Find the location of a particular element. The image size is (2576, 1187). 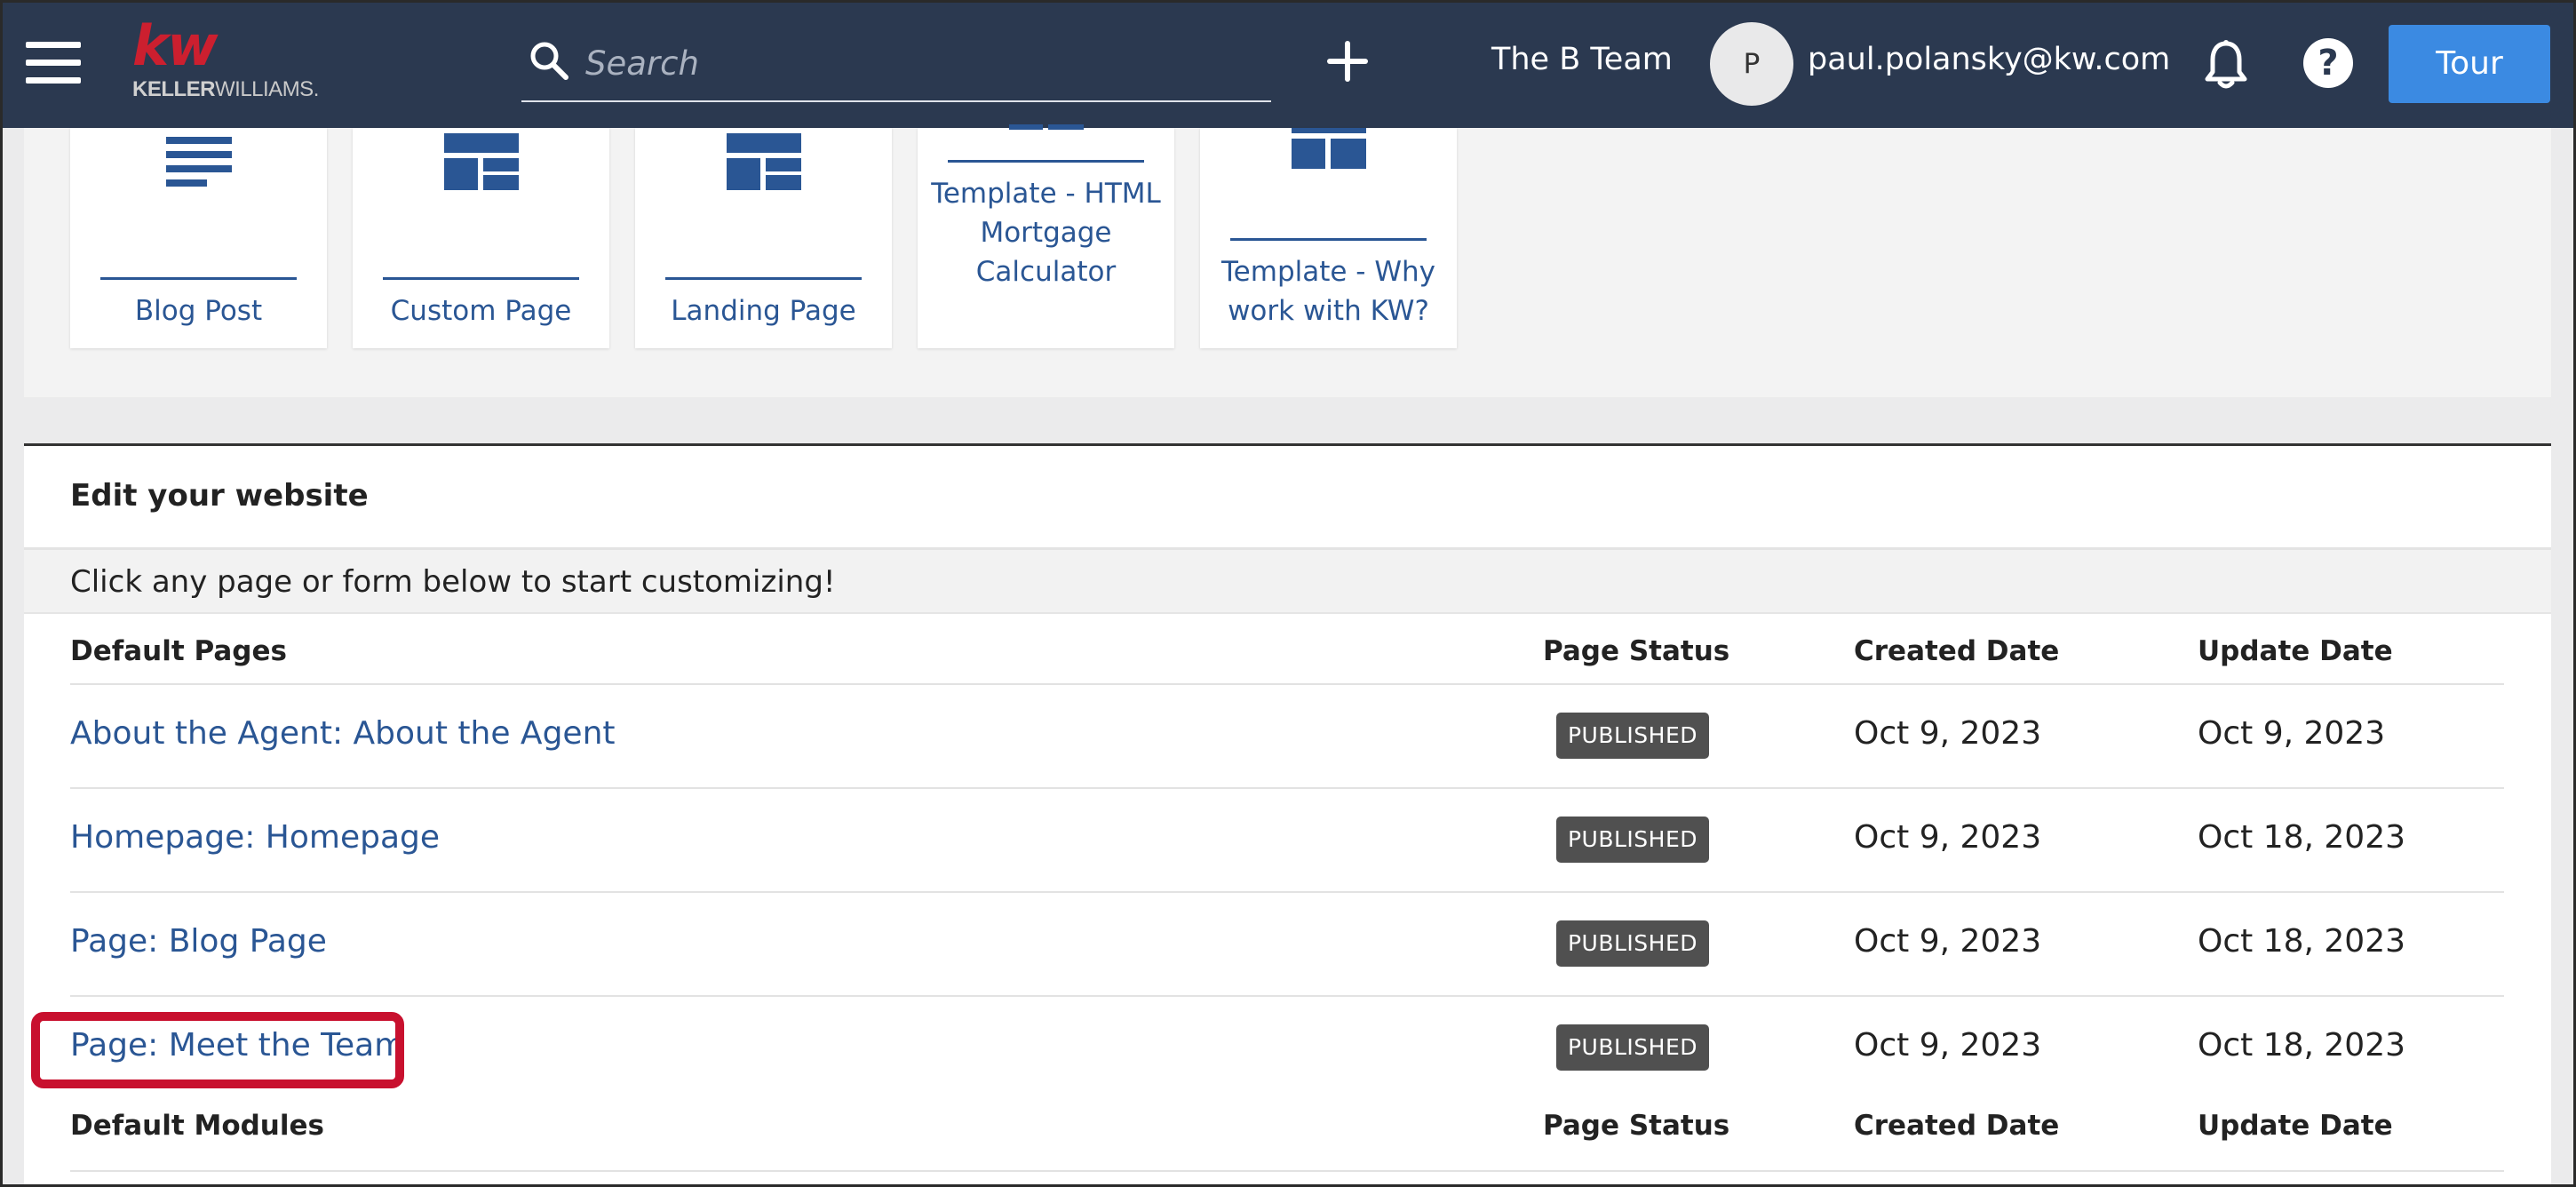

callout-highlight is located at coordinates (217, 1050).